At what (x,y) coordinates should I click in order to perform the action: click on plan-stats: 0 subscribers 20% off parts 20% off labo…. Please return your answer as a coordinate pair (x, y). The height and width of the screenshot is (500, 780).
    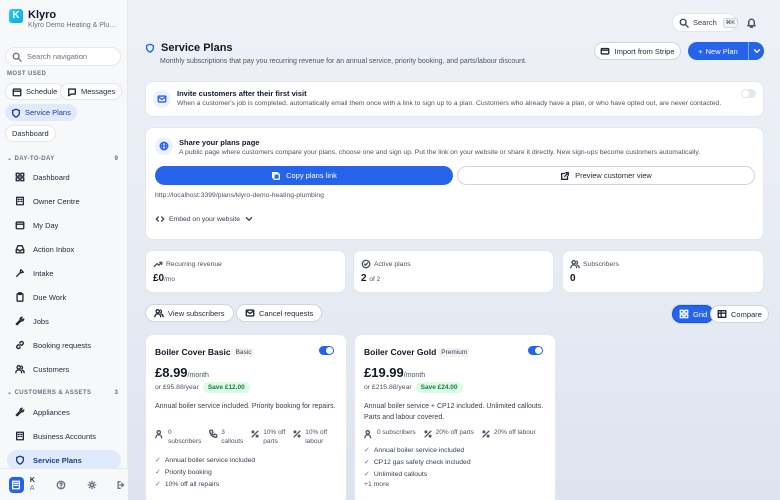
    Looking at the image, I should click on (459, 434).